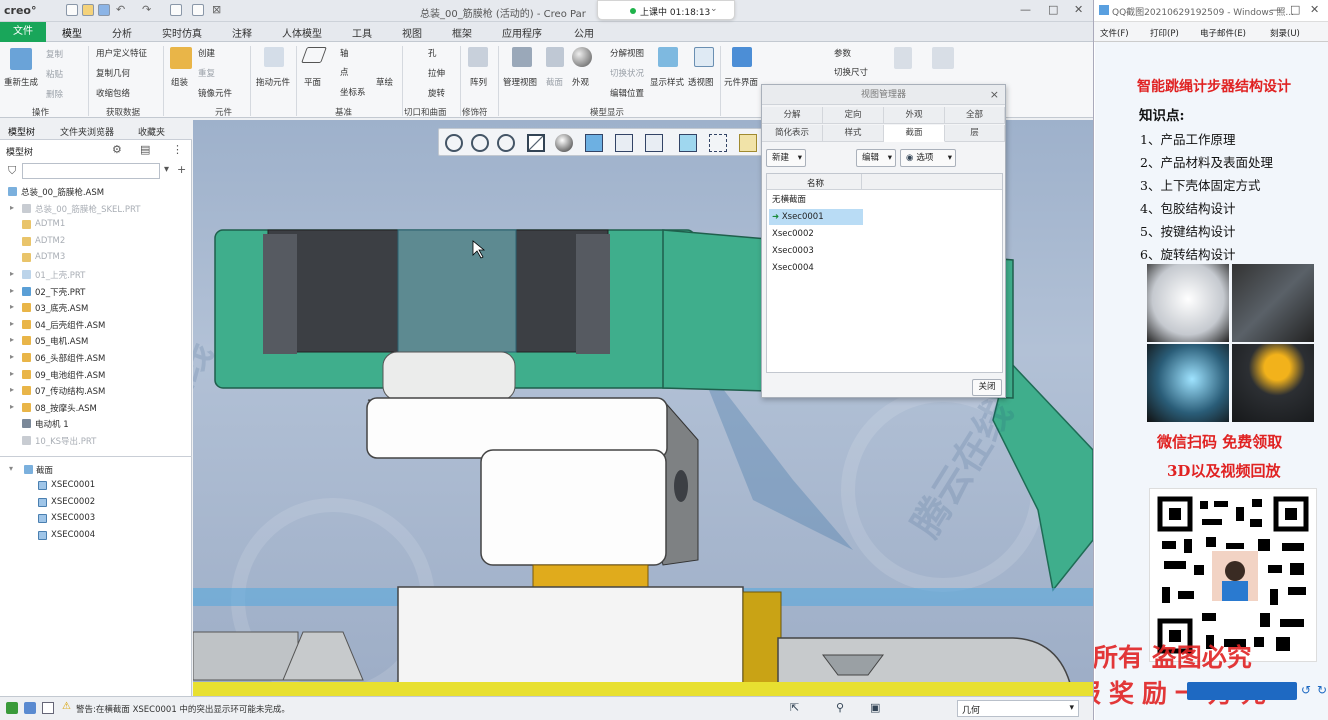  Describe the element at coordinates (12, 708) in the screenshot. I see `status-icon` at that location.